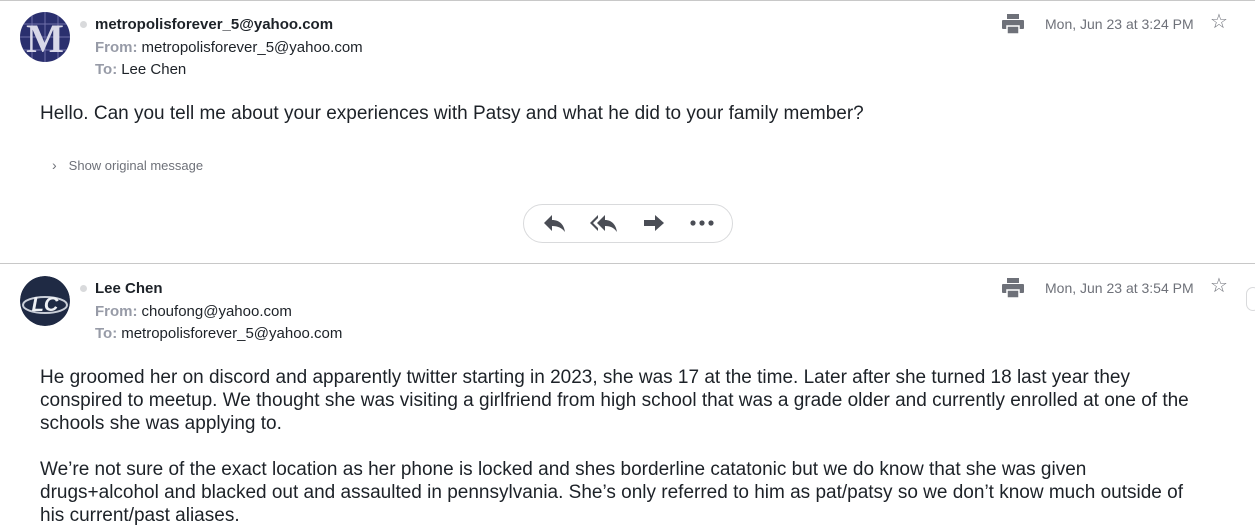 The image size is (1255, 532). I want to click on reply-all-icon, so click(603, 223).